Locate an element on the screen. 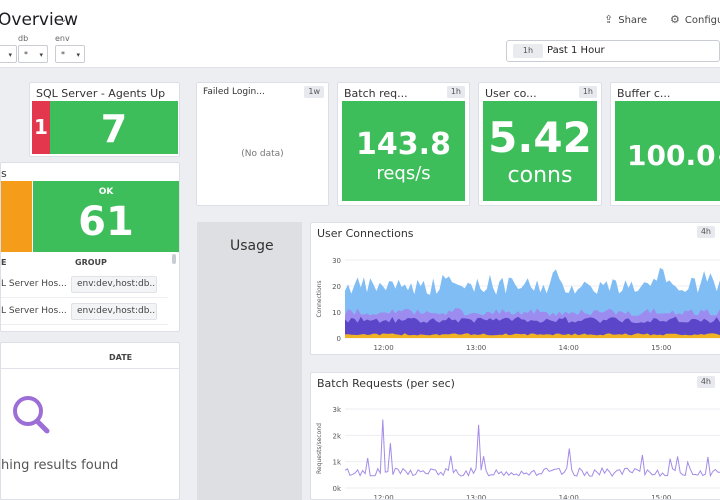 The height and width of the screenshot is (500, 720). template-var-label: env is located at coordinates (62, 38).